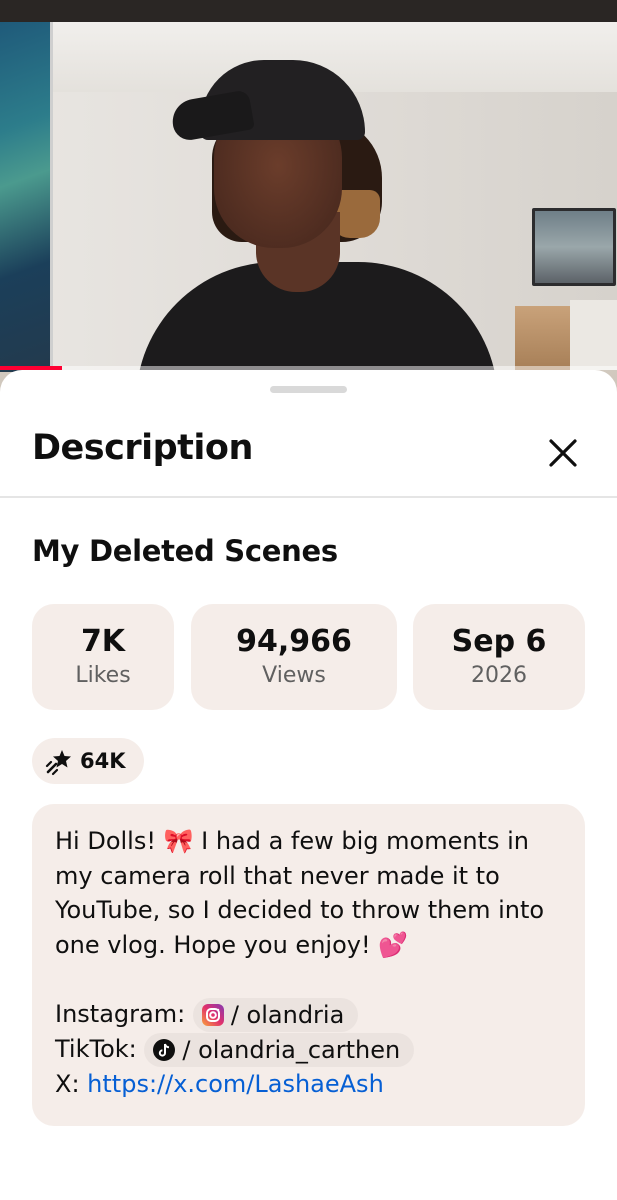 The height and width of the screenshot is (1200, 617). I want to click on tiktok-handle: / olandria_carthen, so click(291, 1049).